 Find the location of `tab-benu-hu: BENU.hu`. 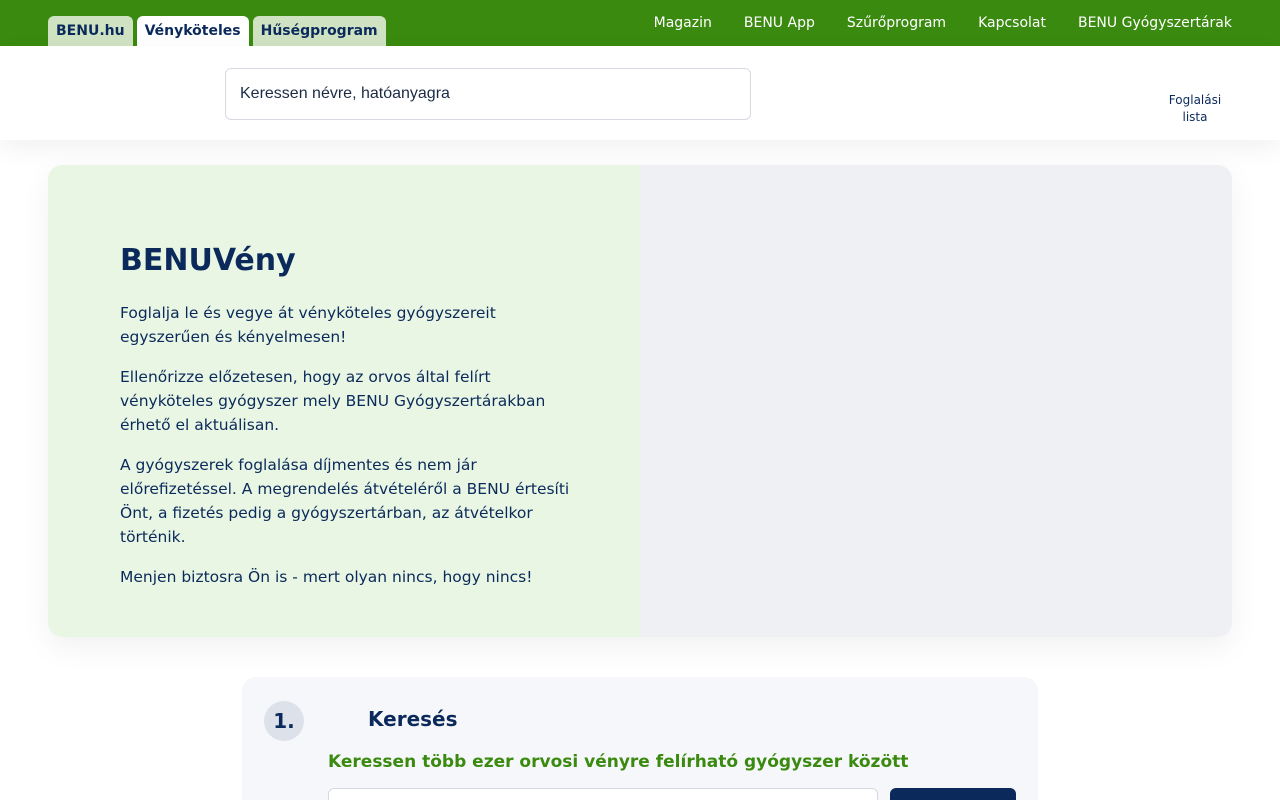

tab-benu-hu: BENU.hu is located at coordinates (90, 31).